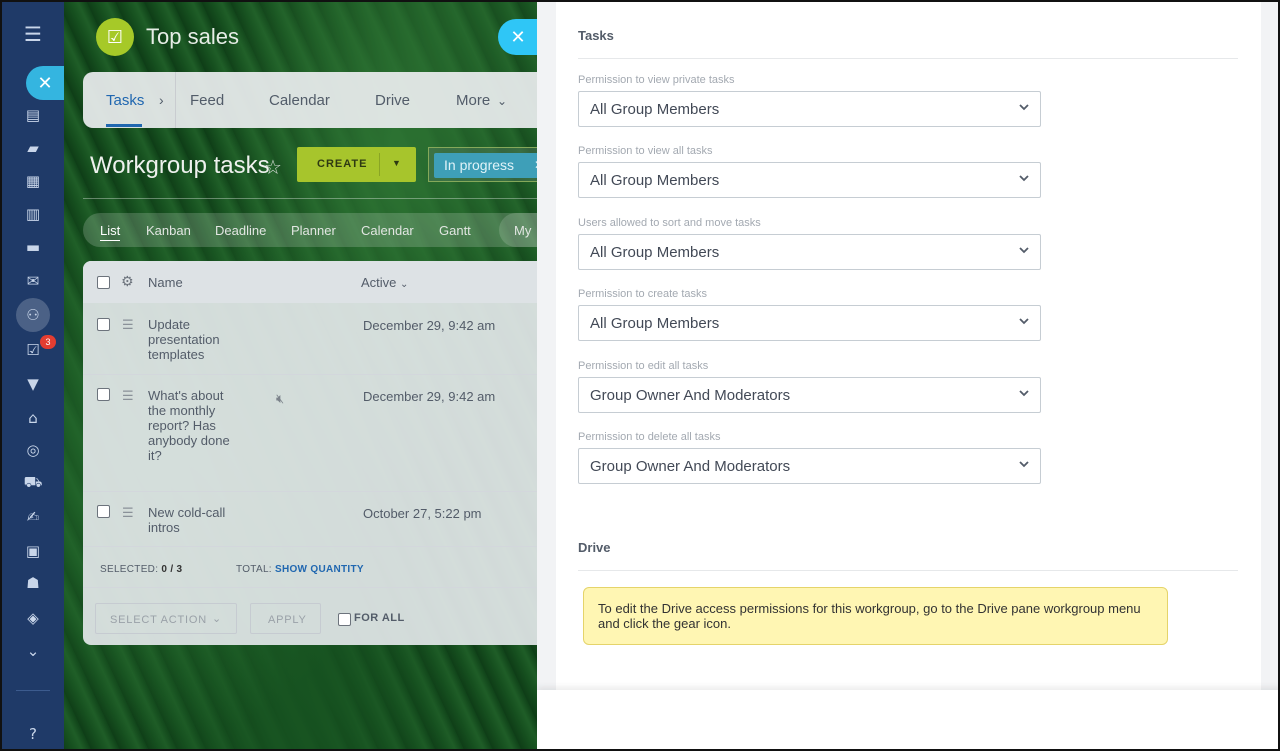 This screenshot has width=1280, height=751. I want to click on news-icon: ▤, so click(33, 115).